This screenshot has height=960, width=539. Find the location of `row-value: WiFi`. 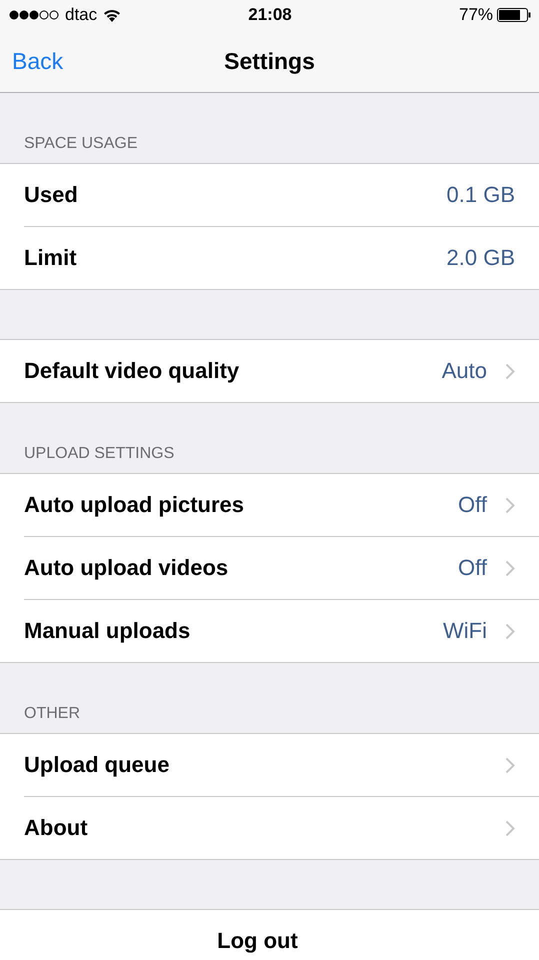

row-value: WiFi is located at coordinates (465, 631).